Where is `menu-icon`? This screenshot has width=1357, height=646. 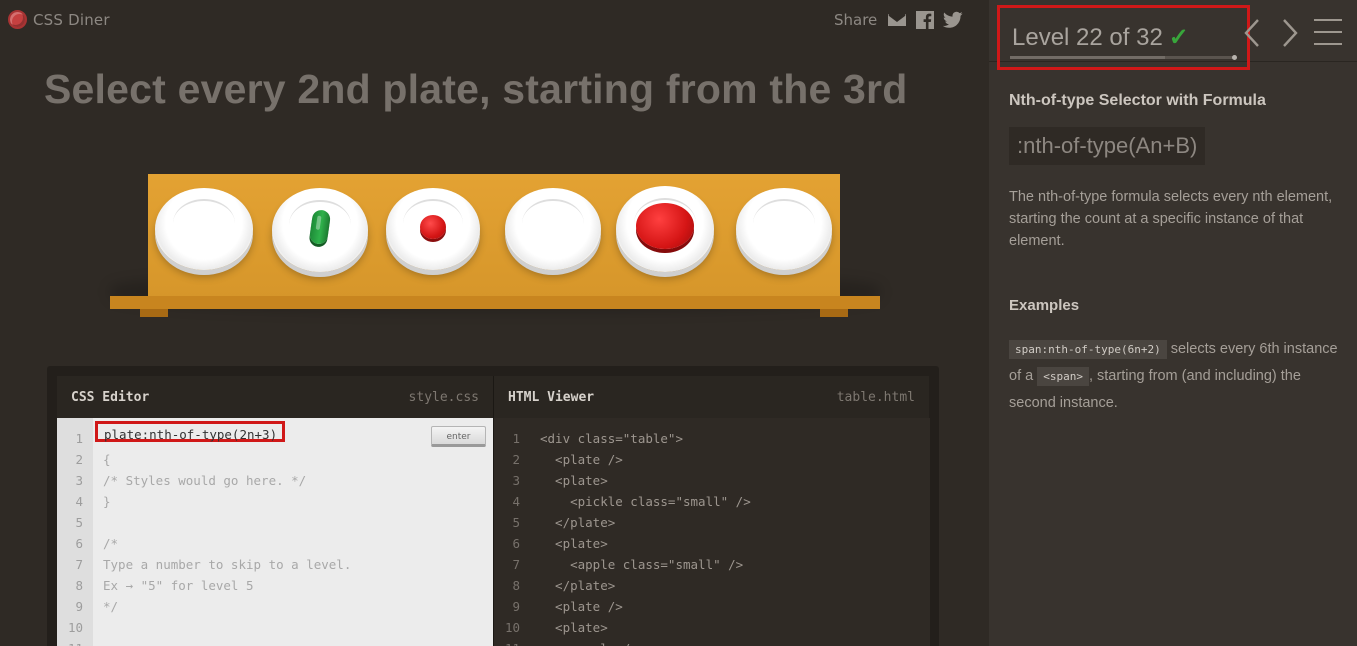
menu-icon is located at coordinates (1328, 32).